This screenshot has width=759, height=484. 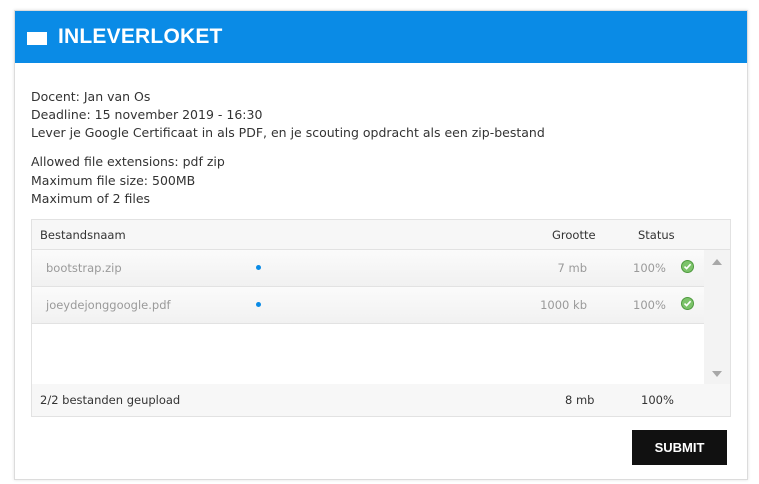 I want to click on file-size: 1000 kb, so click(x=563, y=305).